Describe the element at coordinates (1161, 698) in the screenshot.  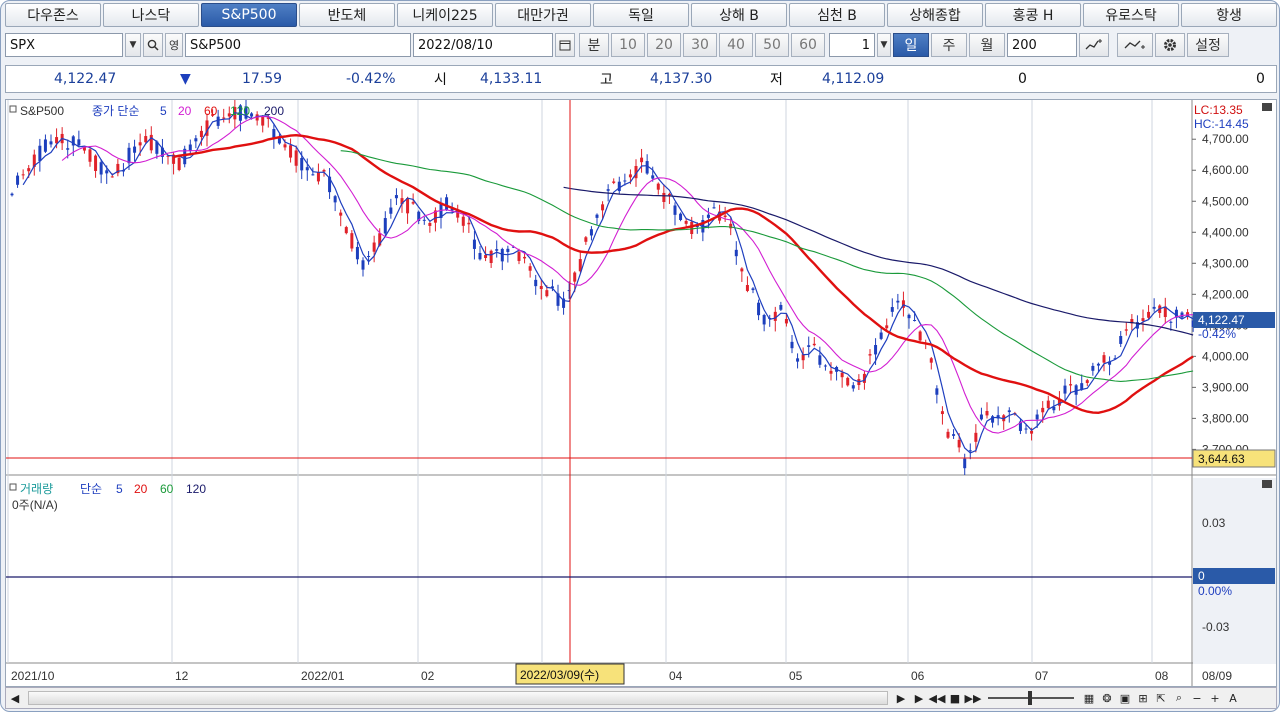
I see `cursor-icon: ⇱` at that location.